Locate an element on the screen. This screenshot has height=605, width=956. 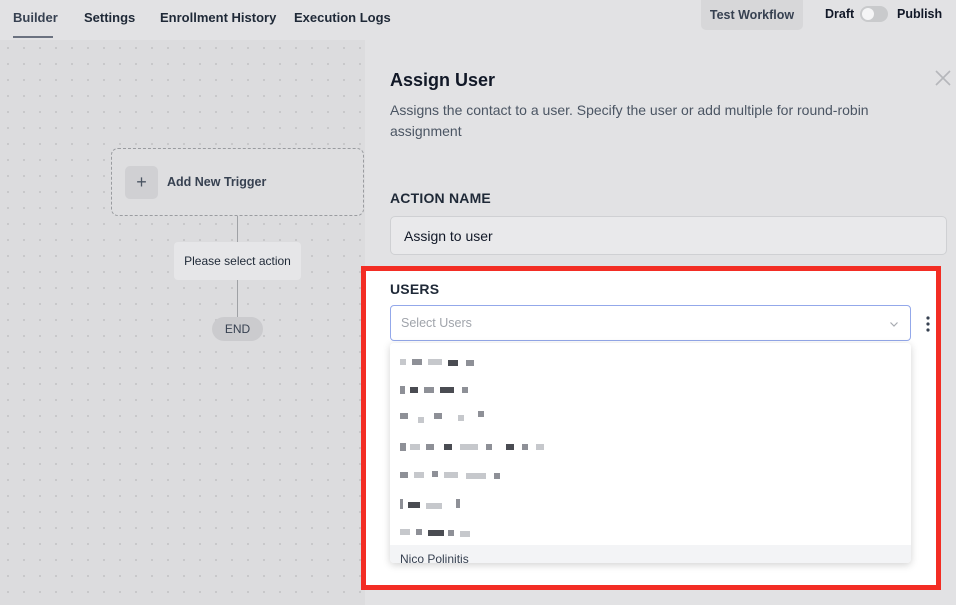
kebab-menu-icon is located at coordinates (928, 324).